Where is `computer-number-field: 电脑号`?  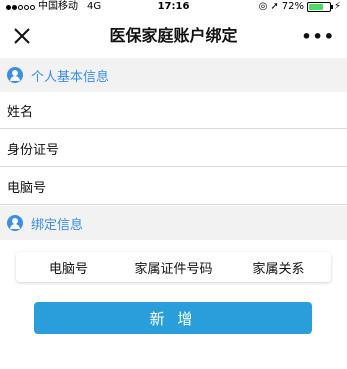
computer-number-field: 电脑号 is located at coordinates (173, 186).